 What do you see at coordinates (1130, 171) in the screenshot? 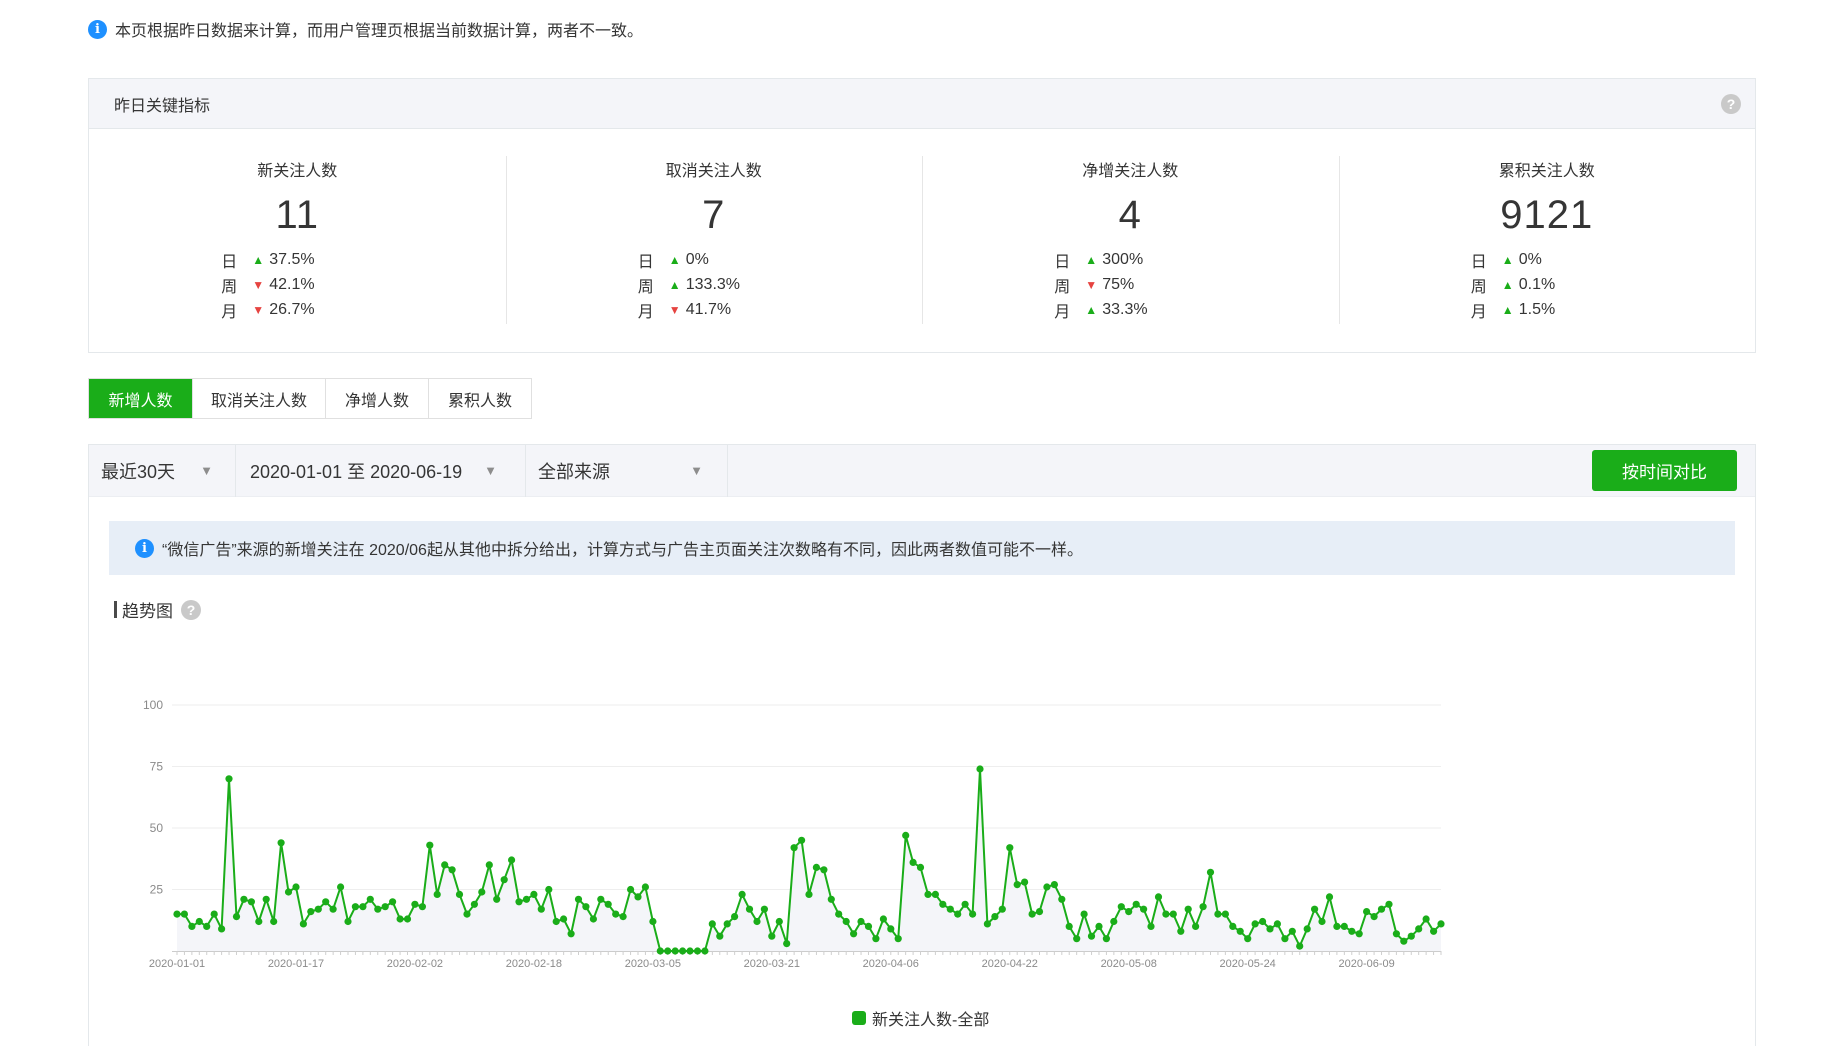
I see `metric-name: 净增关注人数` at bounding box center [1130, 171].